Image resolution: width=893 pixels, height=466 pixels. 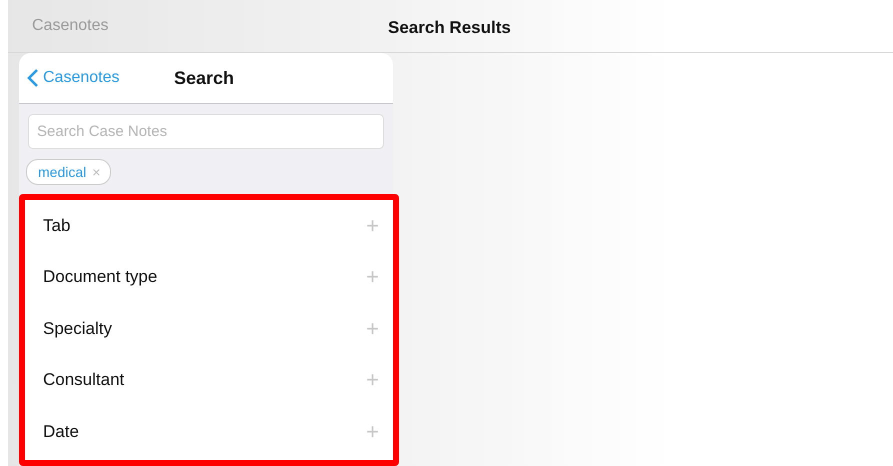 I want to click on page-title: Search Results, so click(x=449, y=28).